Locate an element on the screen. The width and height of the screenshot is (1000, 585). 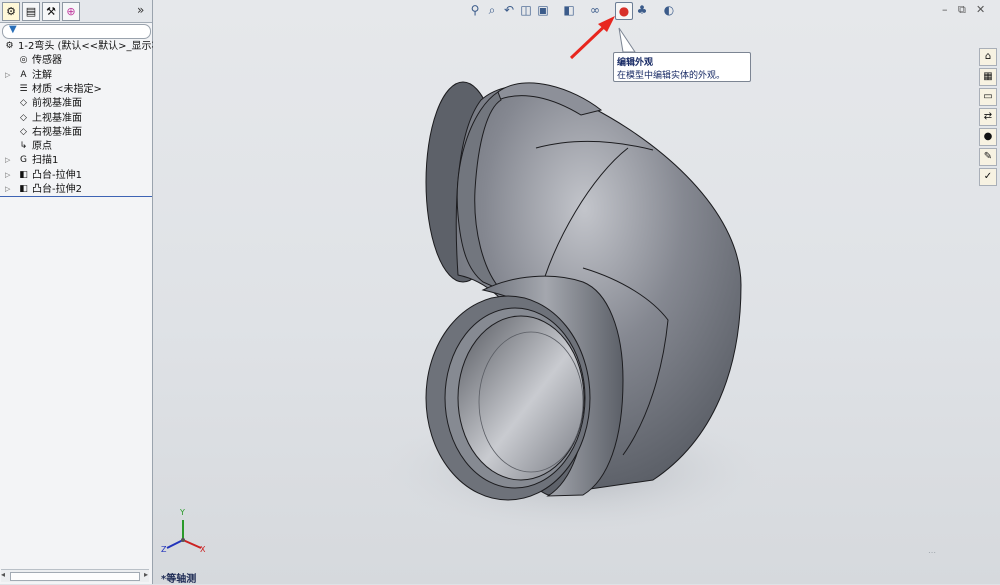
tree-item-label: 注解 is located at coordinates (42, 75).